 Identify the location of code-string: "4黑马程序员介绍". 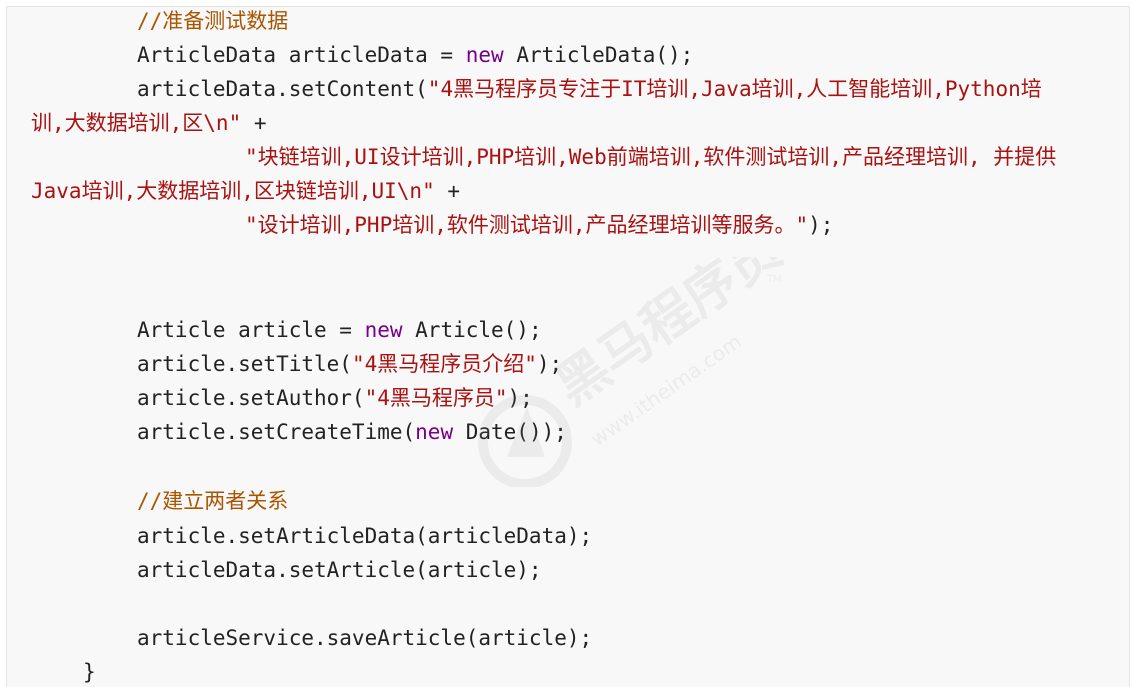
(444, 364).